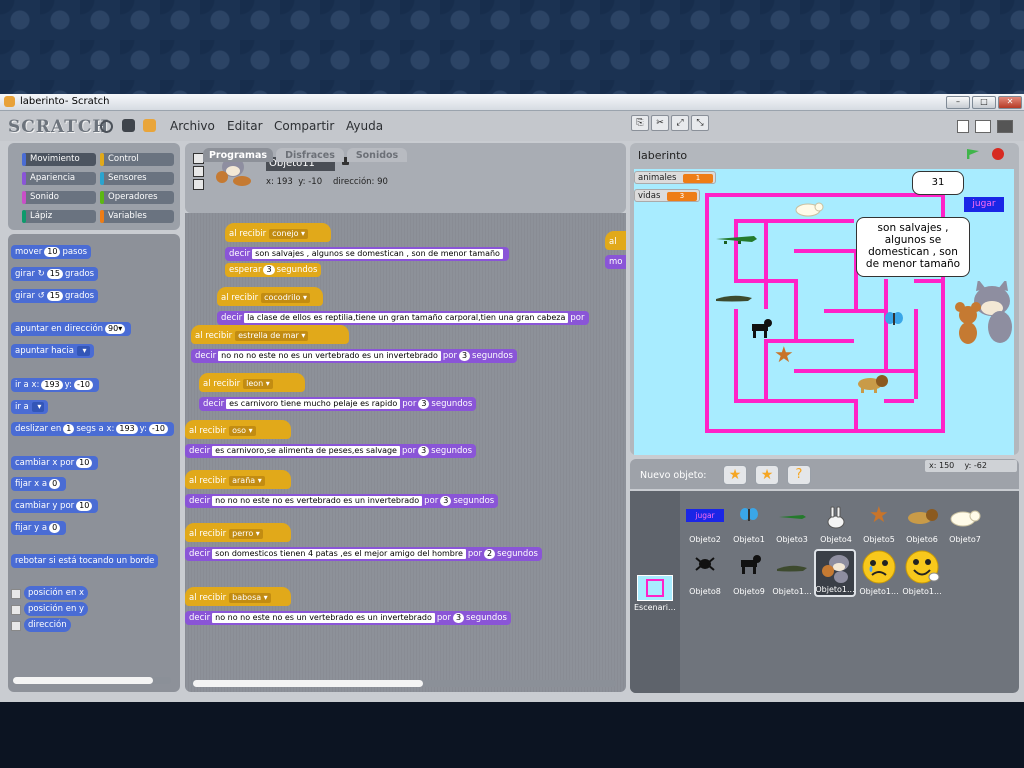 The width and height of the screenshot is (1024, 768). I want to click on stage-thumbnail, so click(655, 588).